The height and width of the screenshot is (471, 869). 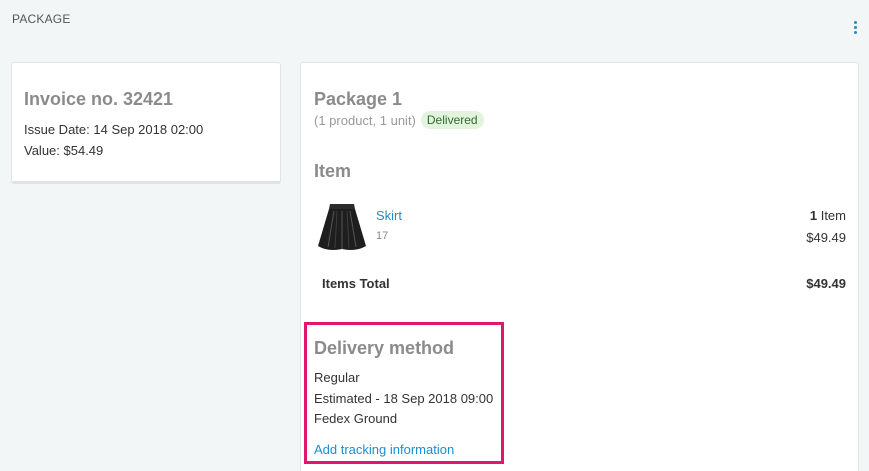 I want to click on skirt-product-image, so click(x=342, y=227).